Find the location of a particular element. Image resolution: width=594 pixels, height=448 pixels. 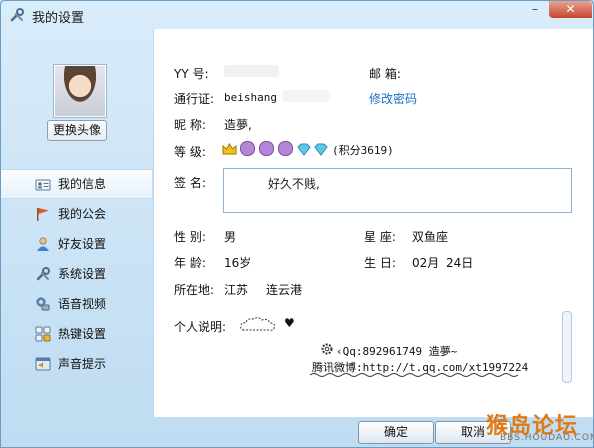

ok-button: 确定 is located at coordinates (396, 432).